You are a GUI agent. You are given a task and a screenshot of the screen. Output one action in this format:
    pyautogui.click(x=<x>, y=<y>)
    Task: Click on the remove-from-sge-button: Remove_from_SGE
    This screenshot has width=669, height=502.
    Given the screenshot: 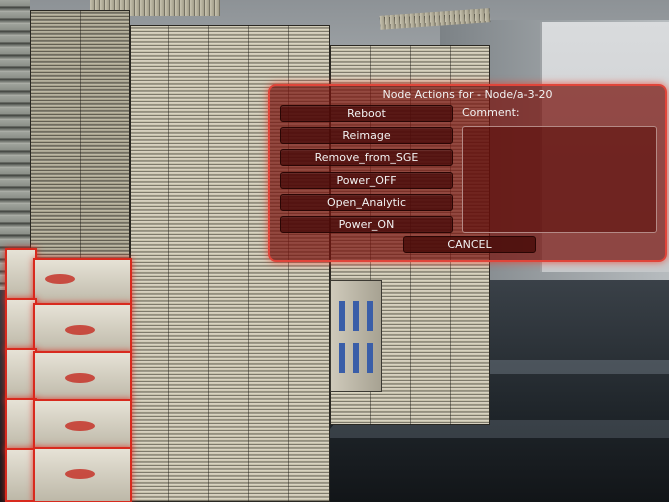 What is the action you would take?
    pyautogui.click(x=366, y=157)
    